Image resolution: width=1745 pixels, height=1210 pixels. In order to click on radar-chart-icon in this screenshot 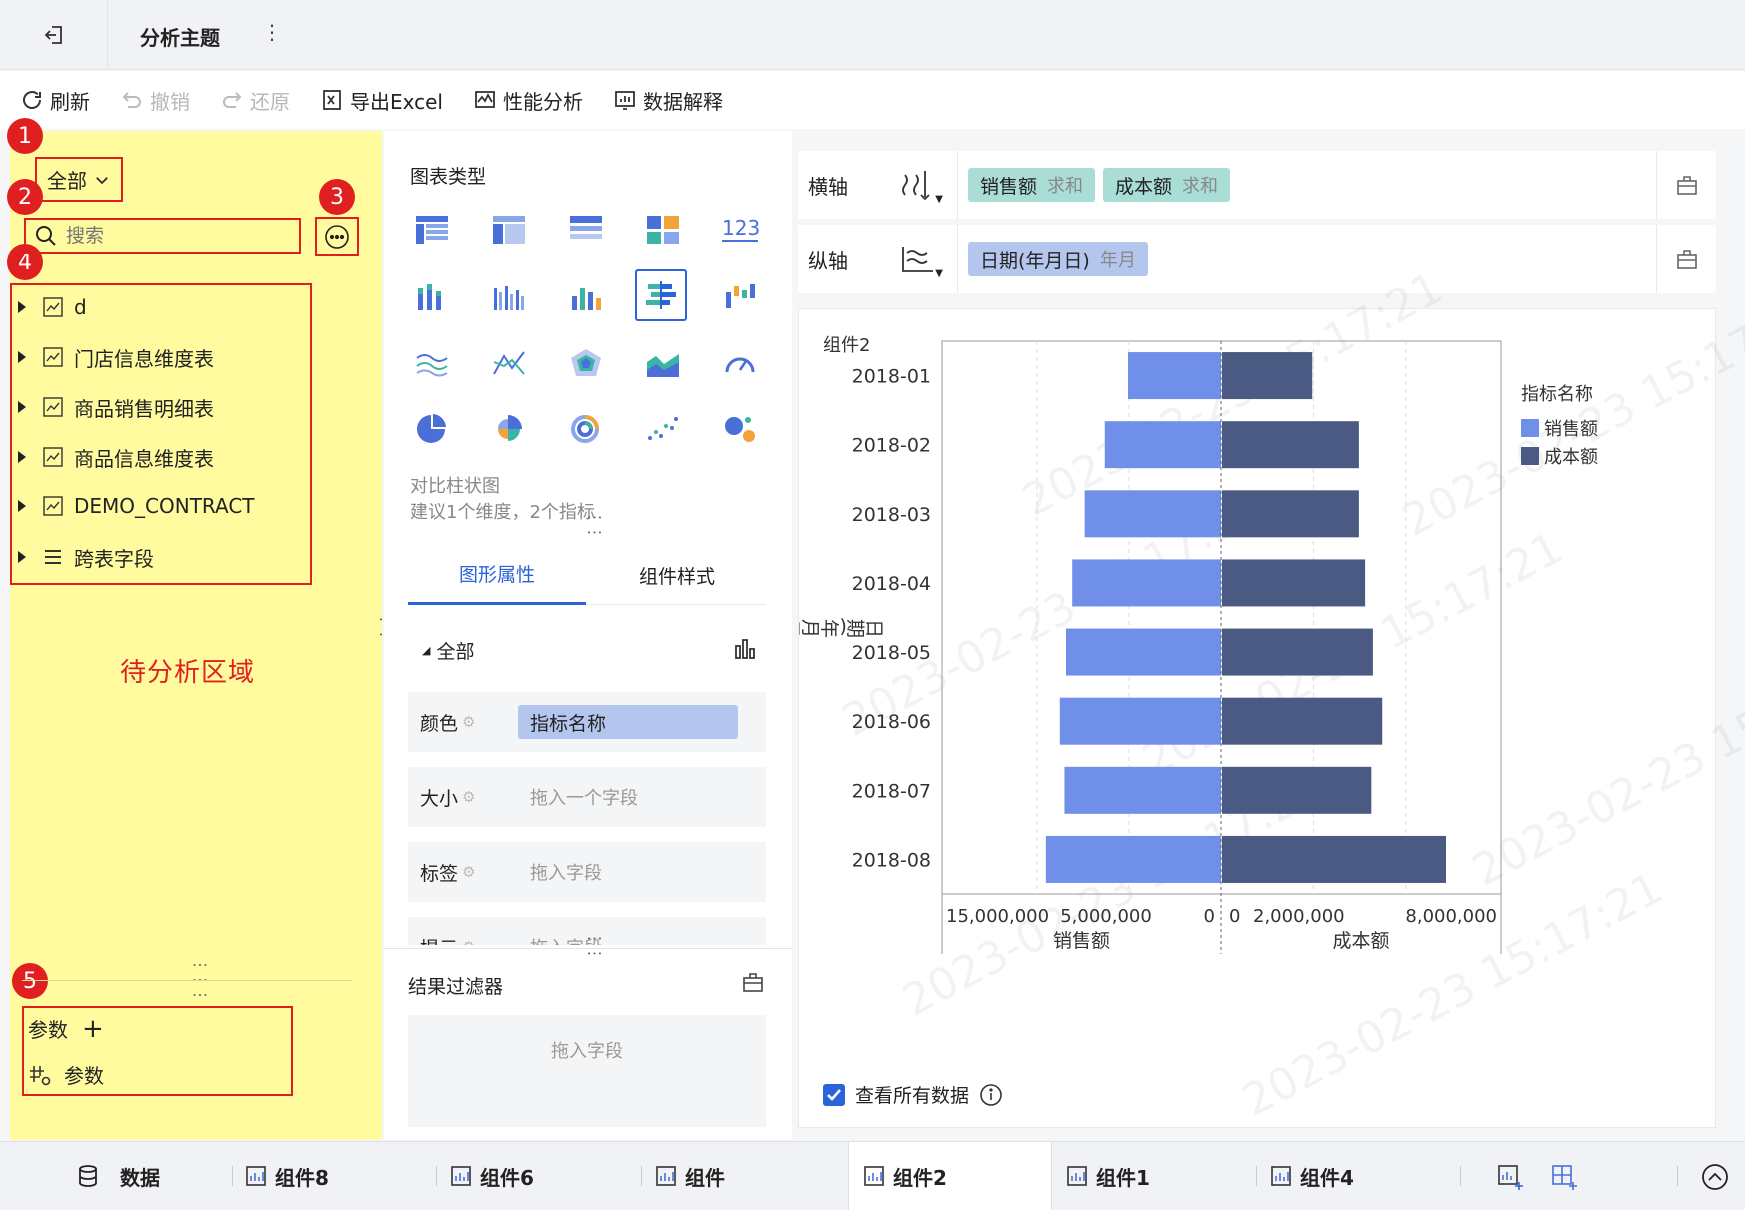, I will do `click(586, 363)`.